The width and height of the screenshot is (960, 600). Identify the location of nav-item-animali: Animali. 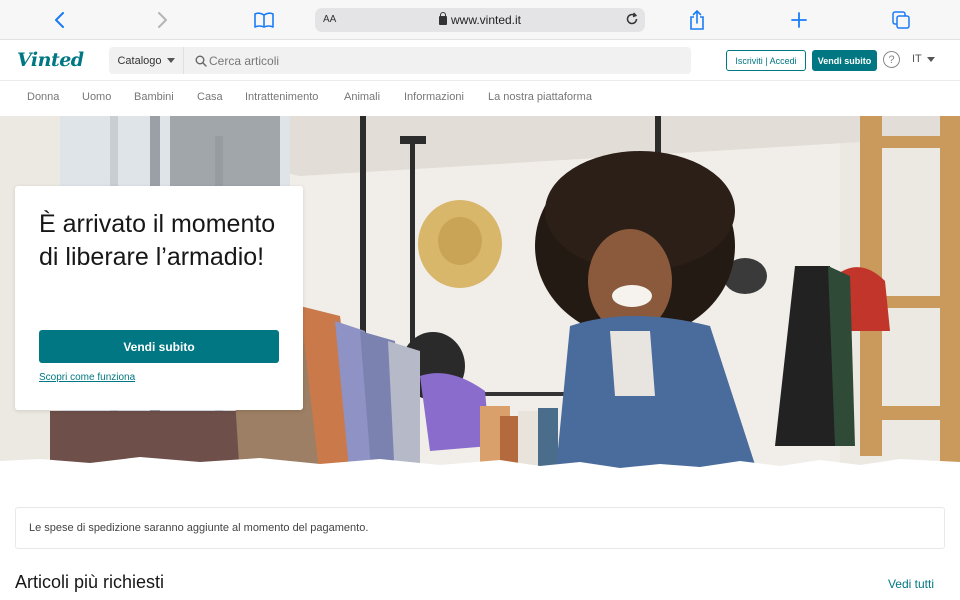
(362, 97).